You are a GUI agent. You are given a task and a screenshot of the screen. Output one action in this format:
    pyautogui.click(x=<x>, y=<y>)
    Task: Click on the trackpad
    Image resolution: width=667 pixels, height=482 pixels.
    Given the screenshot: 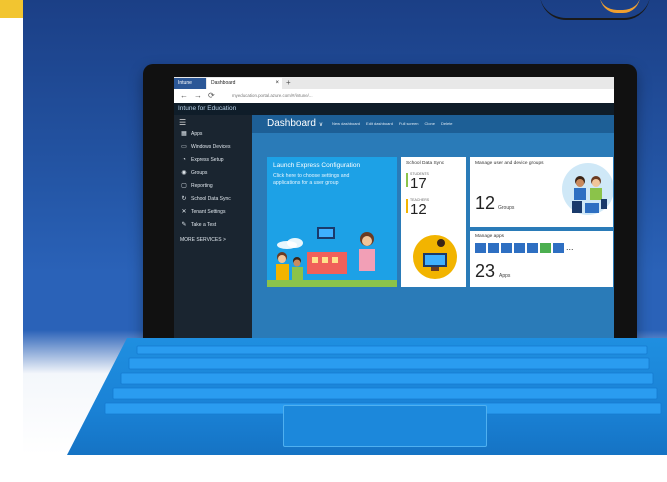 What is the action you would take?
    pyautogui.click(x=385, y=426)
    